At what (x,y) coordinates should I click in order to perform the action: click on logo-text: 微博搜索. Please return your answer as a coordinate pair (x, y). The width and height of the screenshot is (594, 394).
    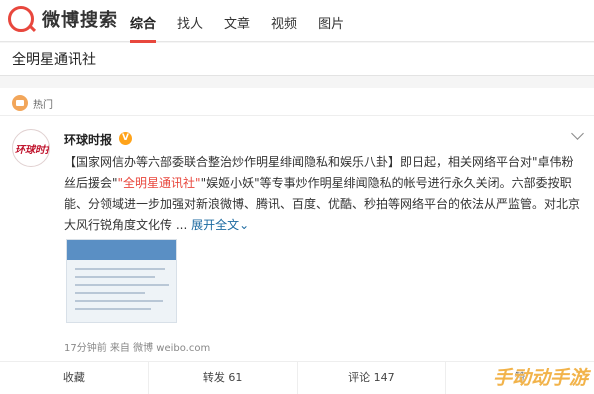
    Looking at the image, I should click on (80, 20).